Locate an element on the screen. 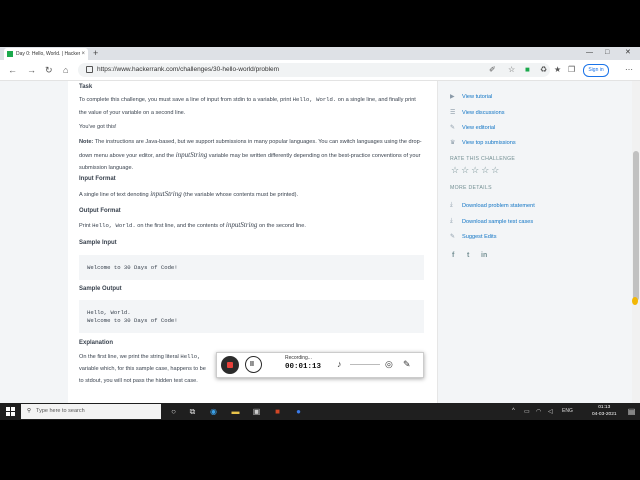  edit-icon: ✎ is located at coordinates (453, 237).